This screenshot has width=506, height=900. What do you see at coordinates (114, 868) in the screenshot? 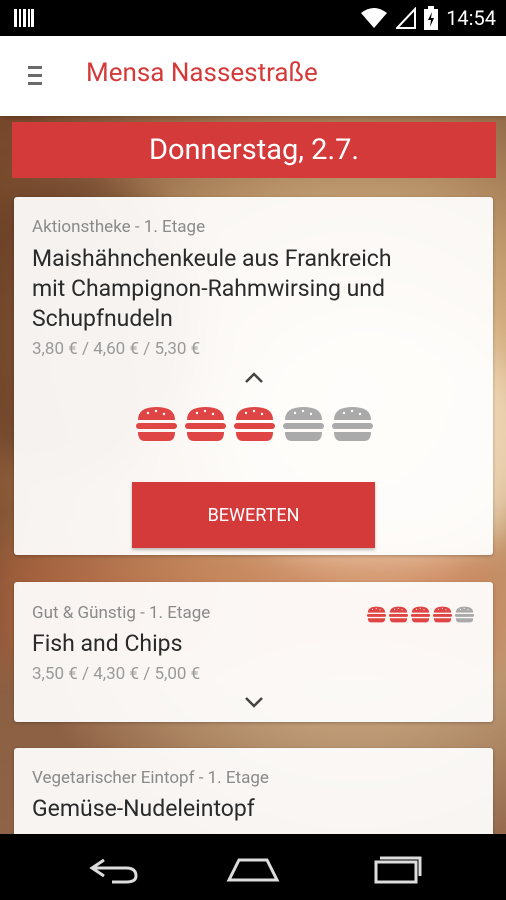
I see `back-icon` at bounding box center [114, 868].